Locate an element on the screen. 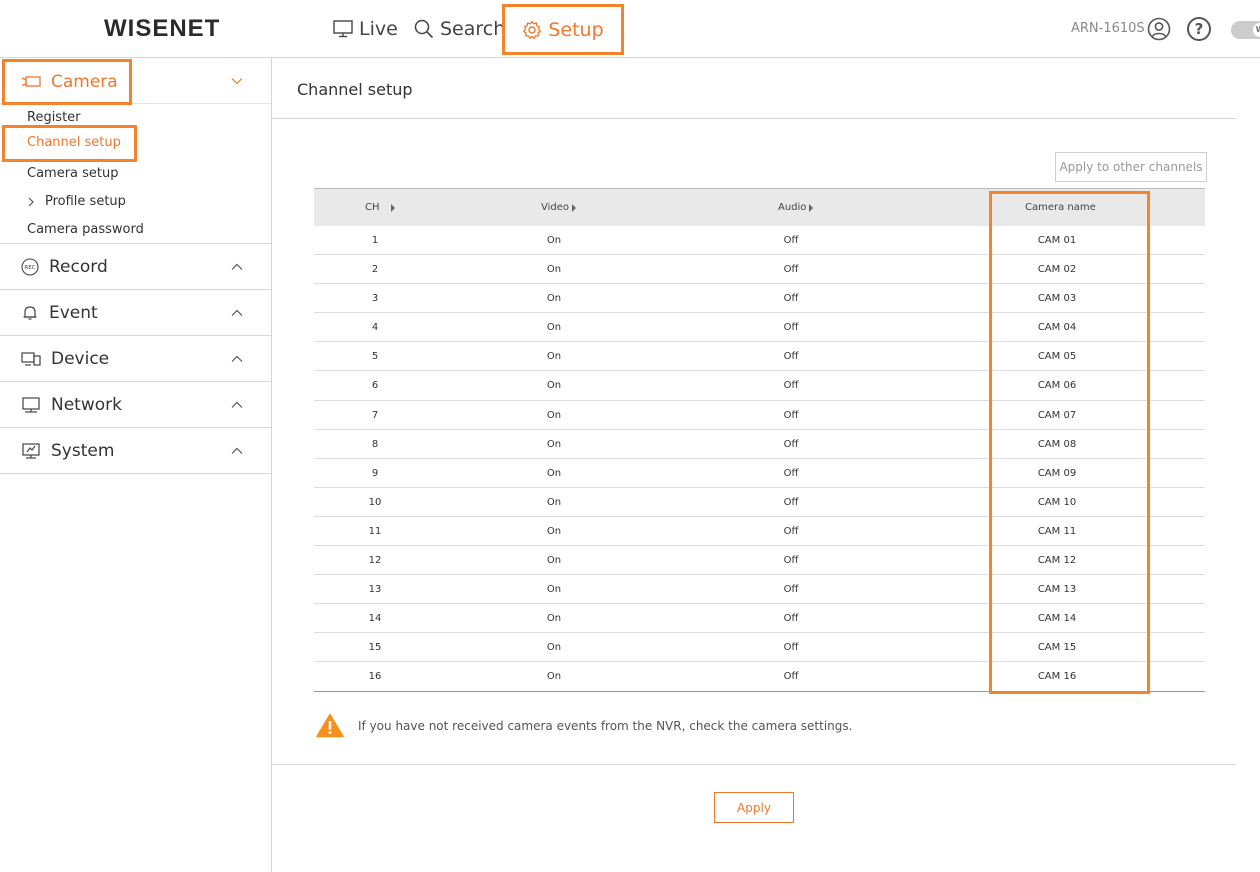 The image size is (1260, 872). sidebar-item-network: Network is located at coordinates (135, 404).